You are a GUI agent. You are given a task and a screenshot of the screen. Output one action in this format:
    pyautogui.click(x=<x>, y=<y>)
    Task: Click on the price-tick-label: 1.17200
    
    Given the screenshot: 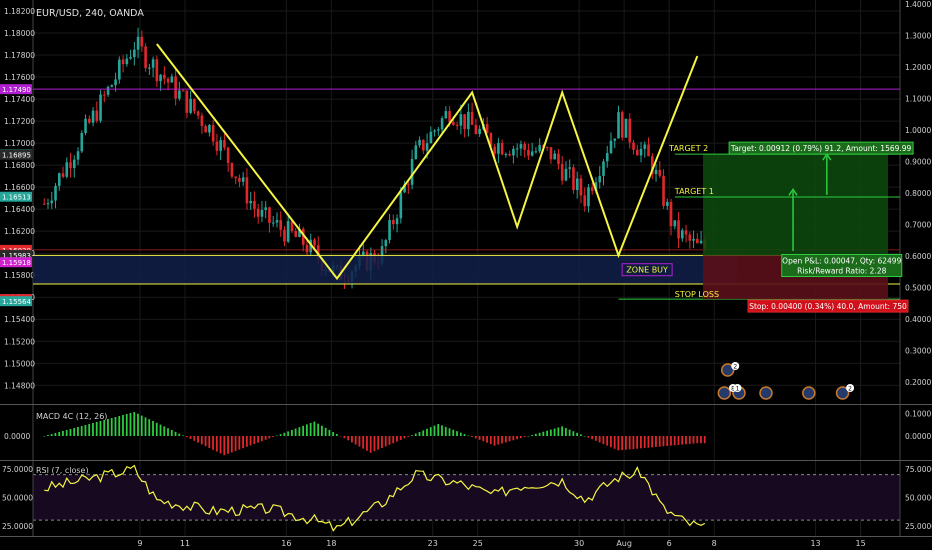 What is the action you would take?
    pyautogui.click(x=19, y=121)
    